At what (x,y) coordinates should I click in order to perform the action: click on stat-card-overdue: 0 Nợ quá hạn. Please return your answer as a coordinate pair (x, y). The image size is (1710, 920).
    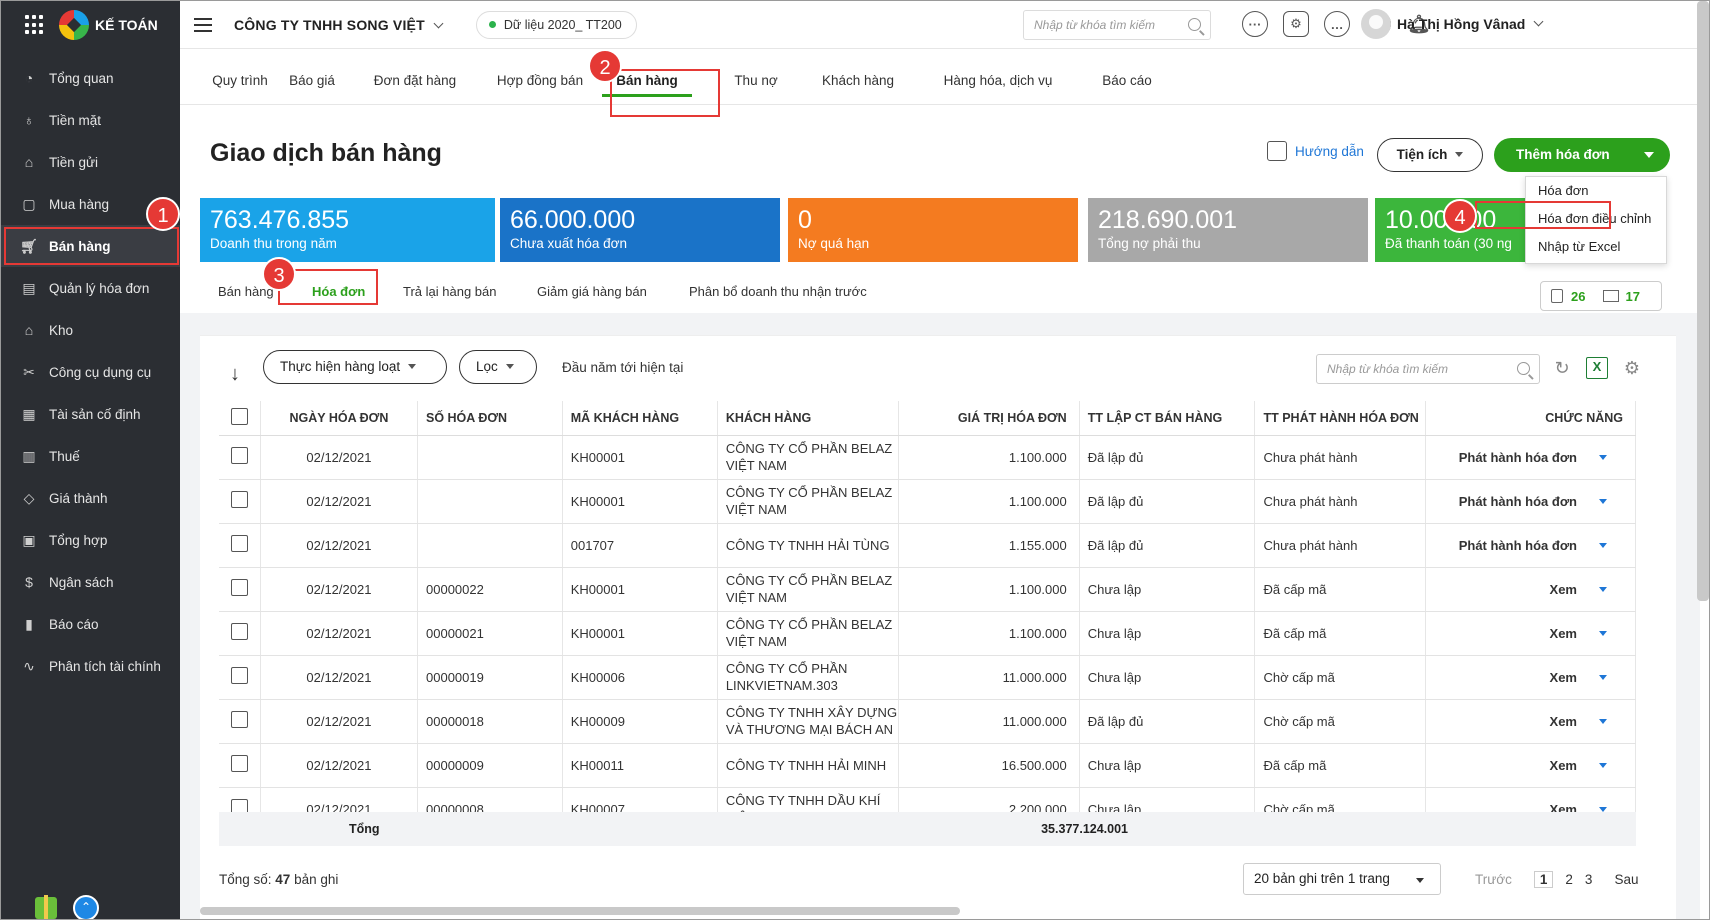
    Looking at the image, I should click on (933, 230).